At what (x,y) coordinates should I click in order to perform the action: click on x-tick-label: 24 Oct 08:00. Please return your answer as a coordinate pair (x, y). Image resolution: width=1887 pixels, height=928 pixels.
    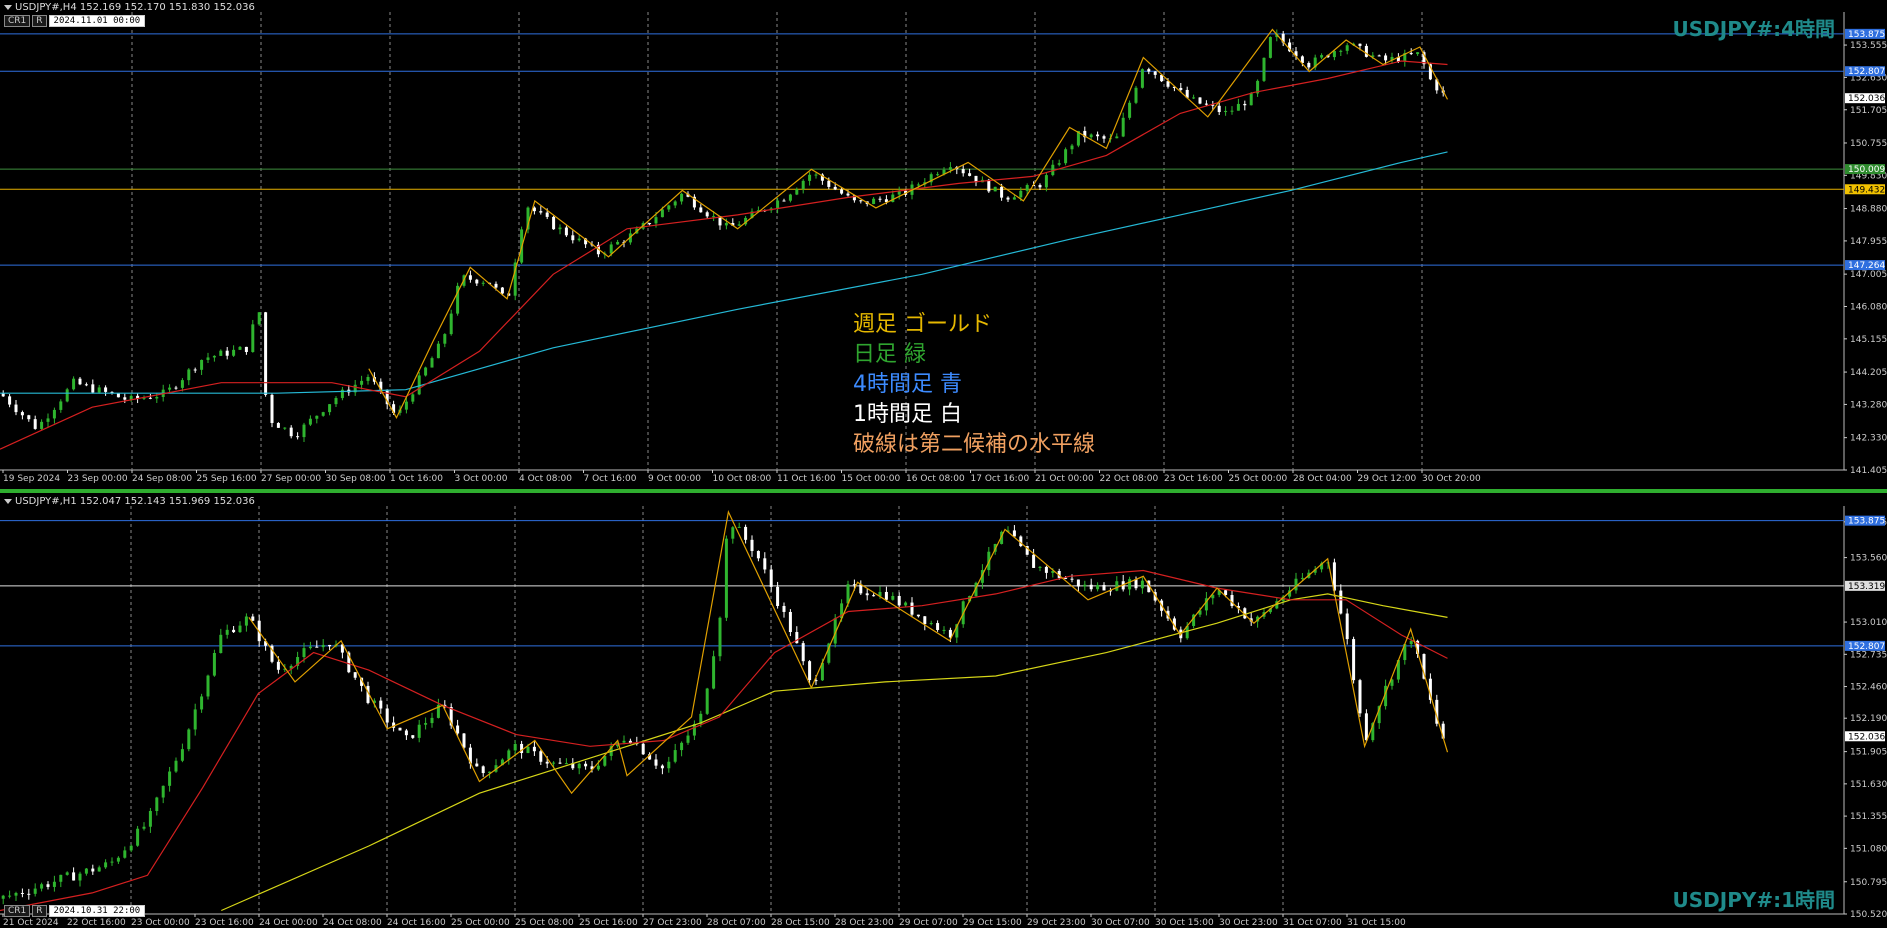
    Looking at the image, I should click on (352, 923).